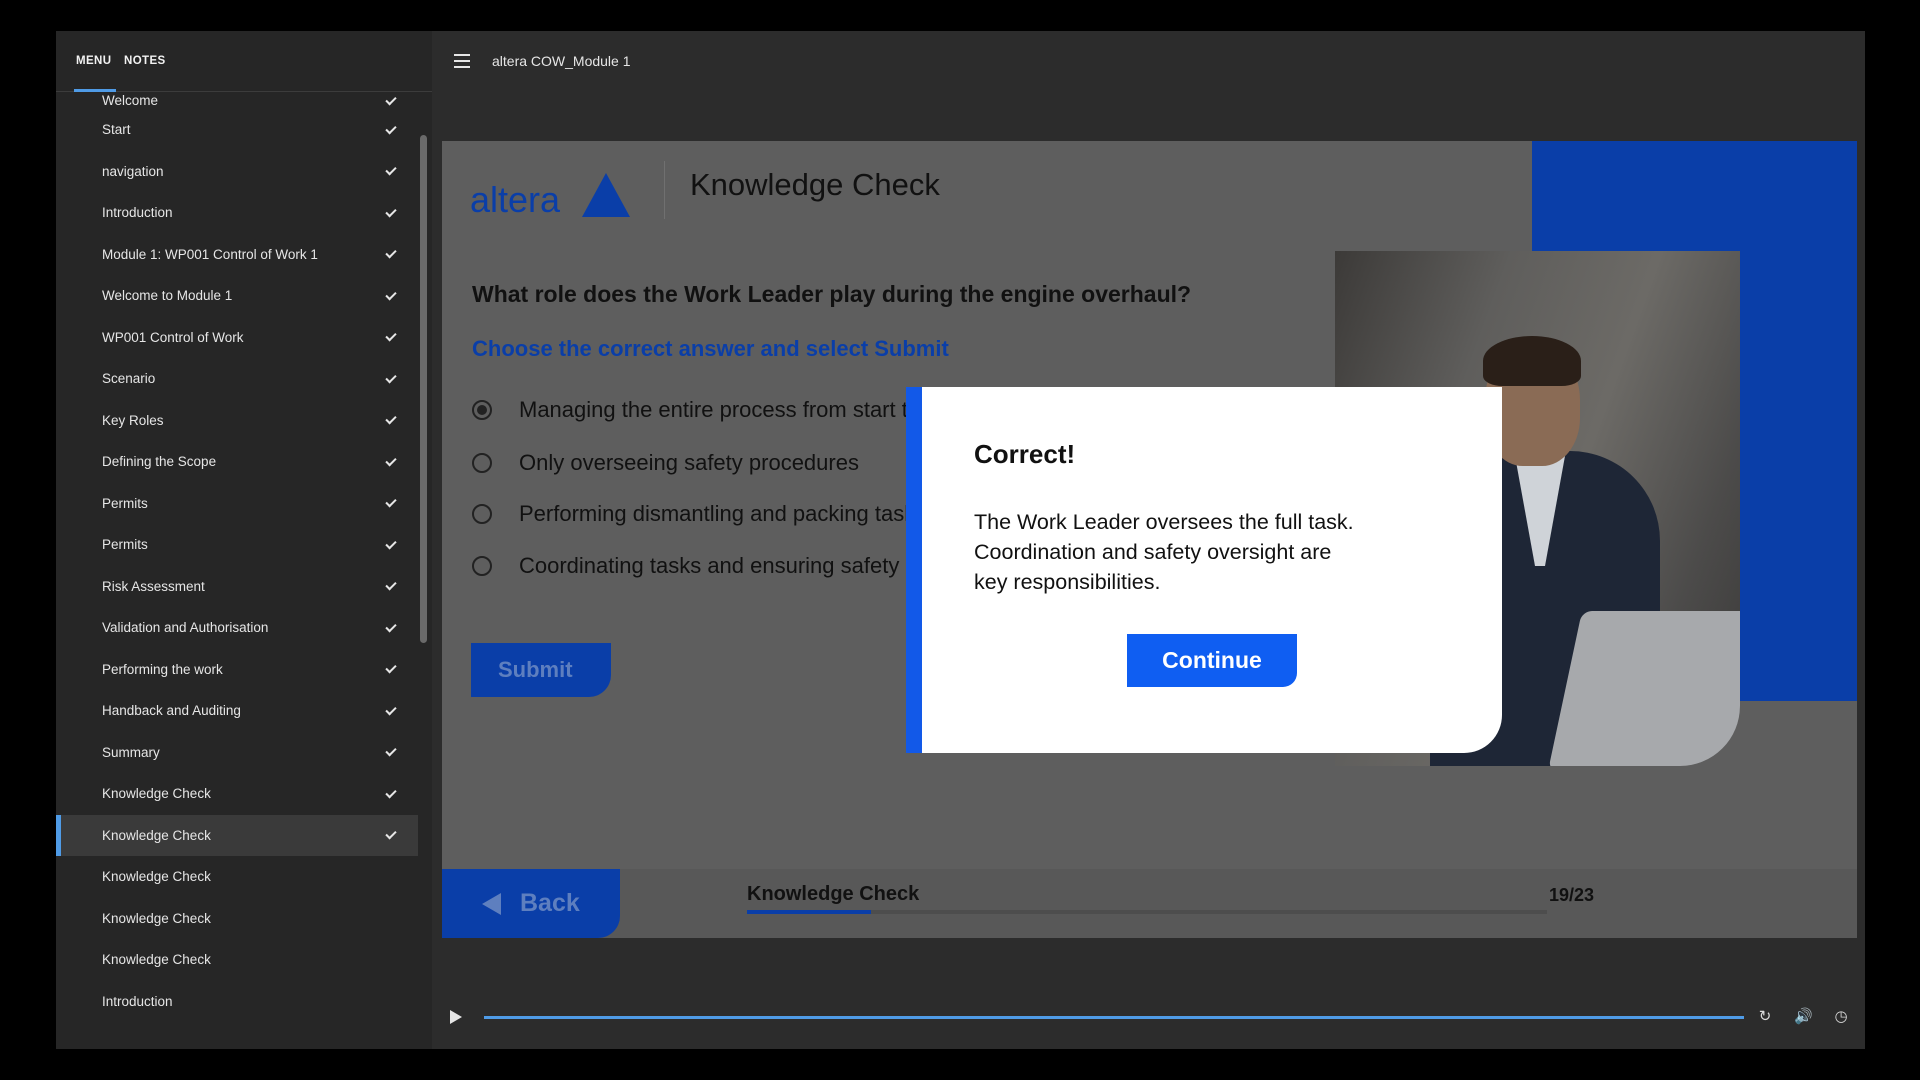 Image resolution: width=1920 pixels, height=1080 pixels. Describe the element at coordinates (133, 420) in the screenshot. I see `sidebar-item-label: Key Roles` at that location.